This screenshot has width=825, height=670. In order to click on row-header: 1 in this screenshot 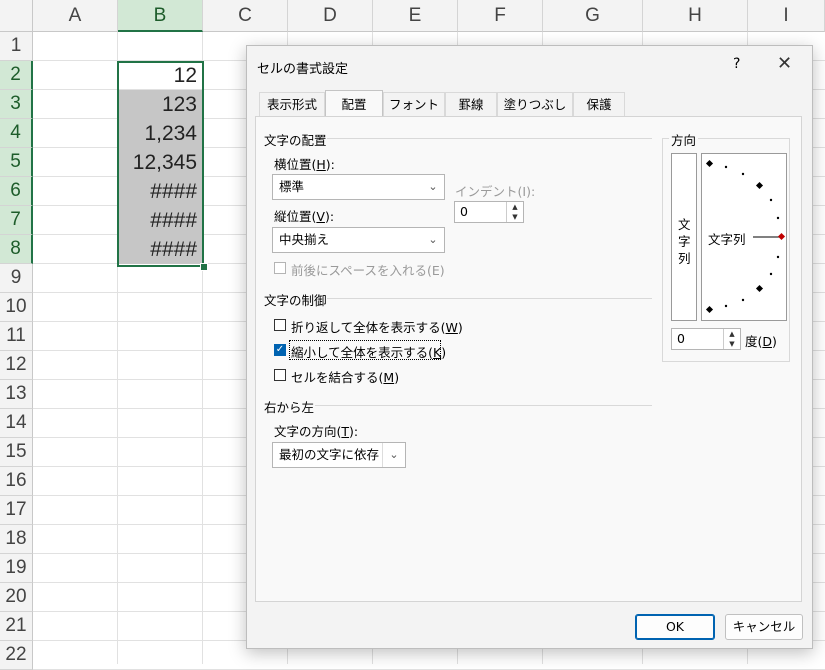, I will do `click(16, 46)`.